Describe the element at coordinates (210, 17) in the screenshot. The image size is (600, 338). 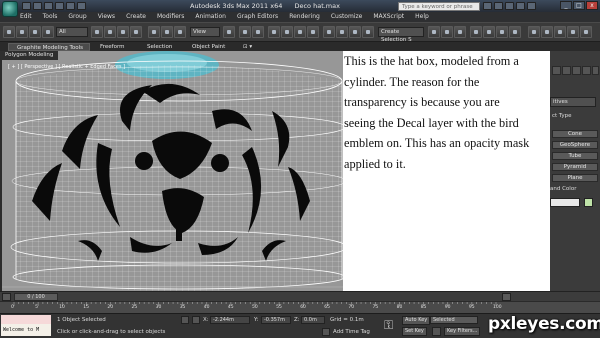
I see `menu-animation: Animation` at that location.